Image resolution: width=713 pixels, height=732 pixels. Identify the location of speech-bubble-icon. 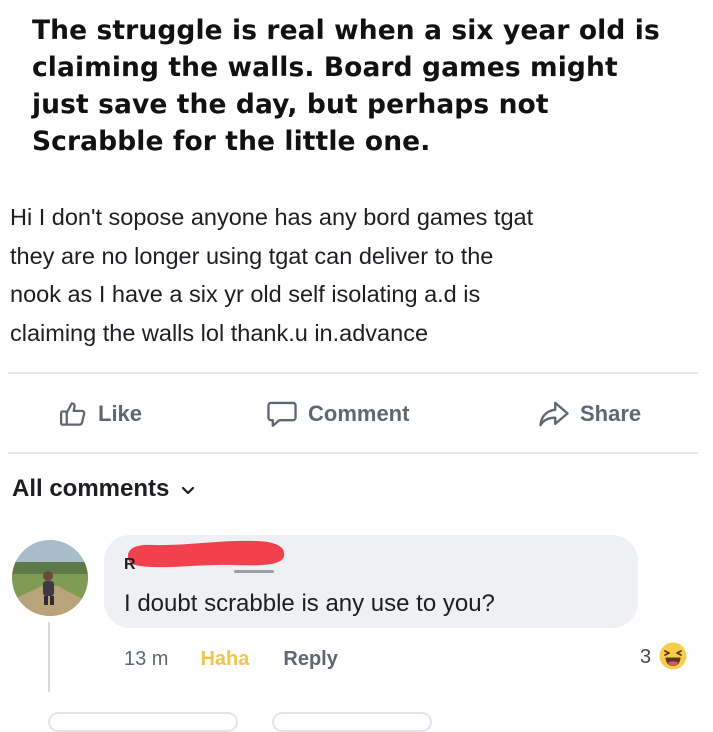
(282, 414).